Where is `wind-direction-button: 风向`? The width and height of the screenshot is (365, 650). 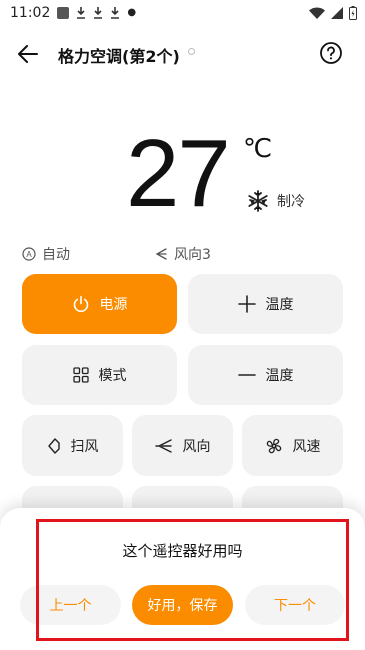
wind-direction-button: 风向 is located at coordinates (182, 445).